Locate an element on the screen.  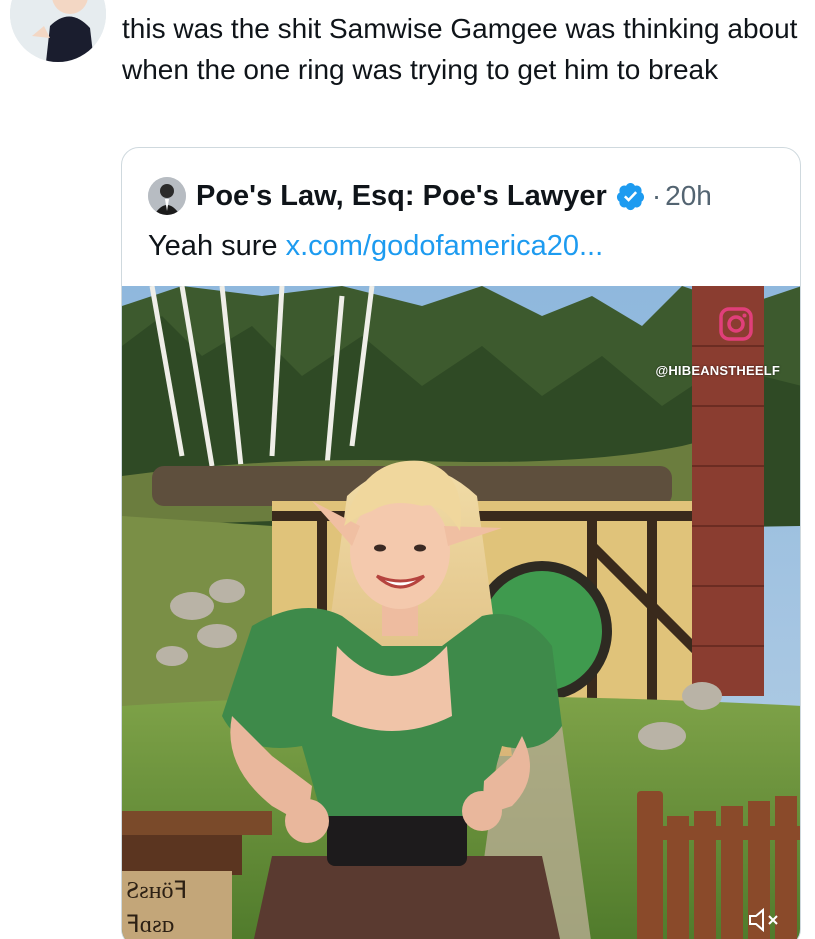
mute-icon is located at coordinates (763, 920).